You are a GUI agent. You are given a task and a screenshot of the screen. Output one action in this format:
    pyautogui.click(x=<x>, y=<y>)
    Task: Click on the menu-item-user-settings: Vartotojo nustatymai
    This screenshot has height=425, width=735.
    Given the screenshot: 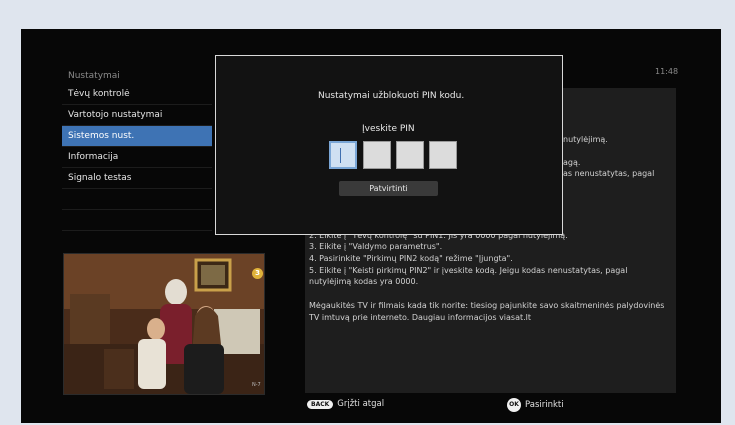 What is the action you would take?
    pyautogui.click(x=137, y=115)
    